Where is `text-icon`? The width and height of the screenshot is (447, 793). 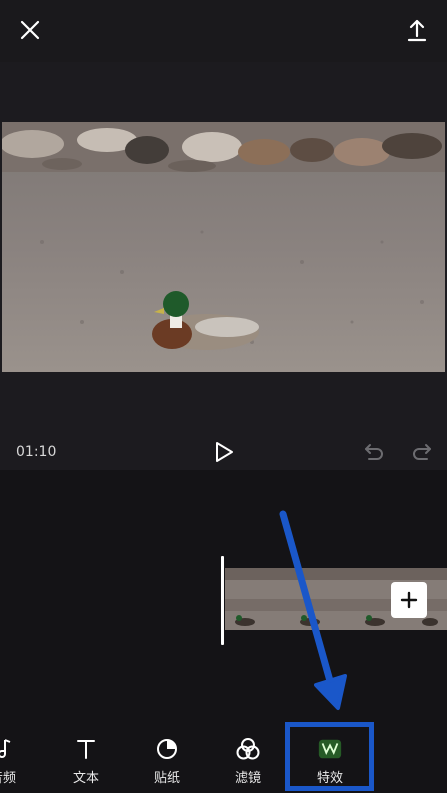
text-icon is located at coordinates (86, 749).